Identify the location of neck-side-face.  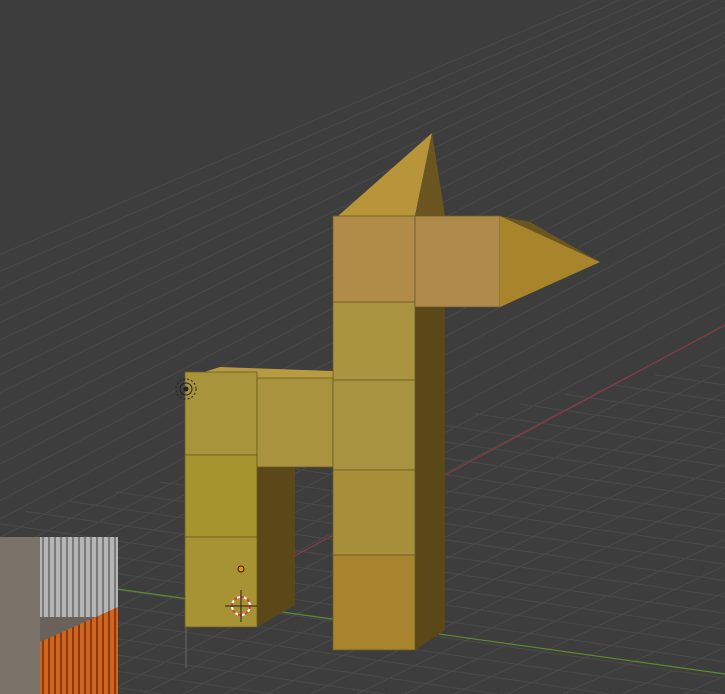
(430, 476).